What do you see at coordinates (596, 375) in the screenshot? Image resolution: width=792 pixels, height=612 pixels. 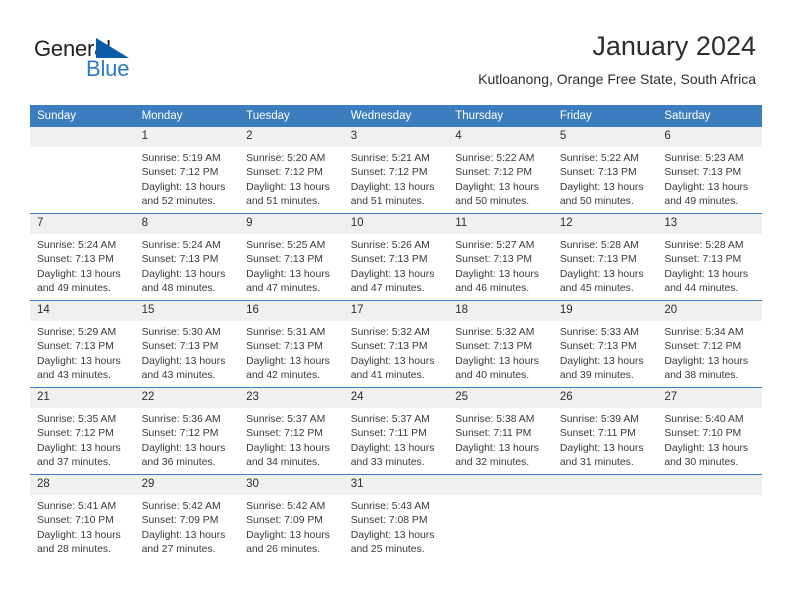 I see `daylight-text-line2: and 39 minutes.` at bounding box center [596, 375].